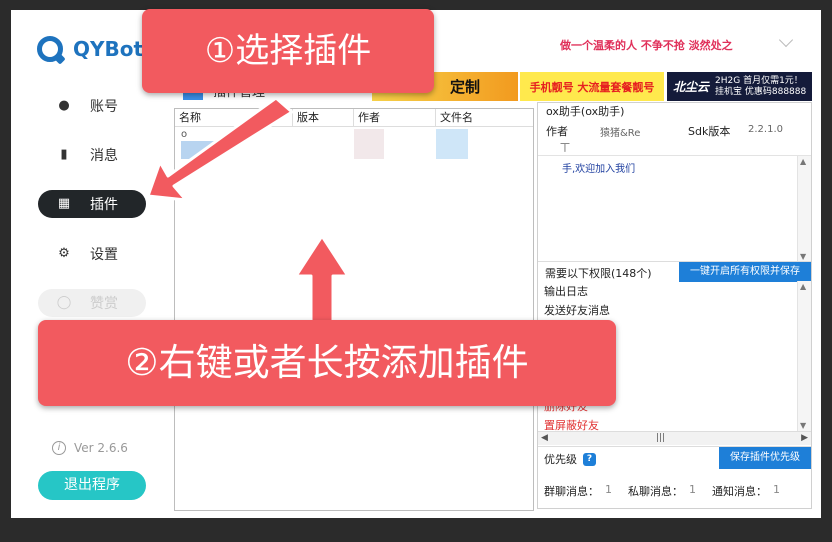 This screenshot has width=832, height=542. Describe the element at coordinates (589, 459) in the screenshot. I see `help-icon: ?` at that location.